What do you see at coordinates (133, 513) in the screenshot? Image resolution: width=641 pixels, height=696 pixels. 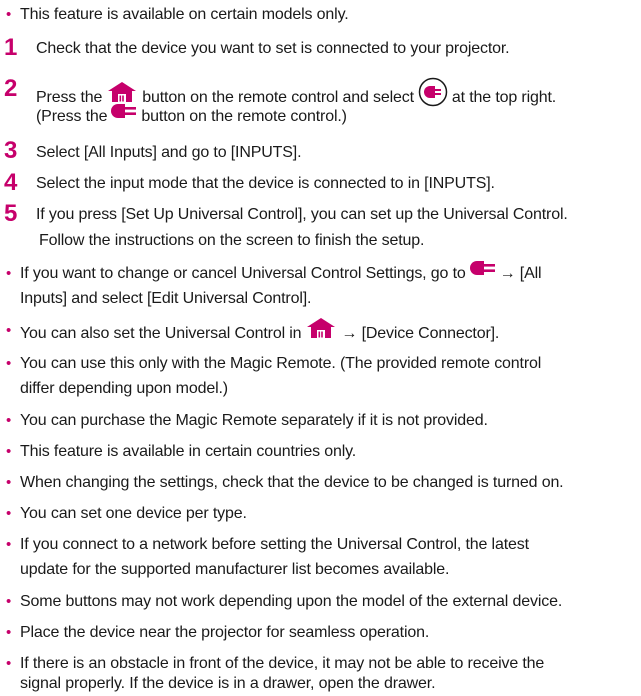 I see `note-7: You can set one device per type.` at bounding box center [133, 513].